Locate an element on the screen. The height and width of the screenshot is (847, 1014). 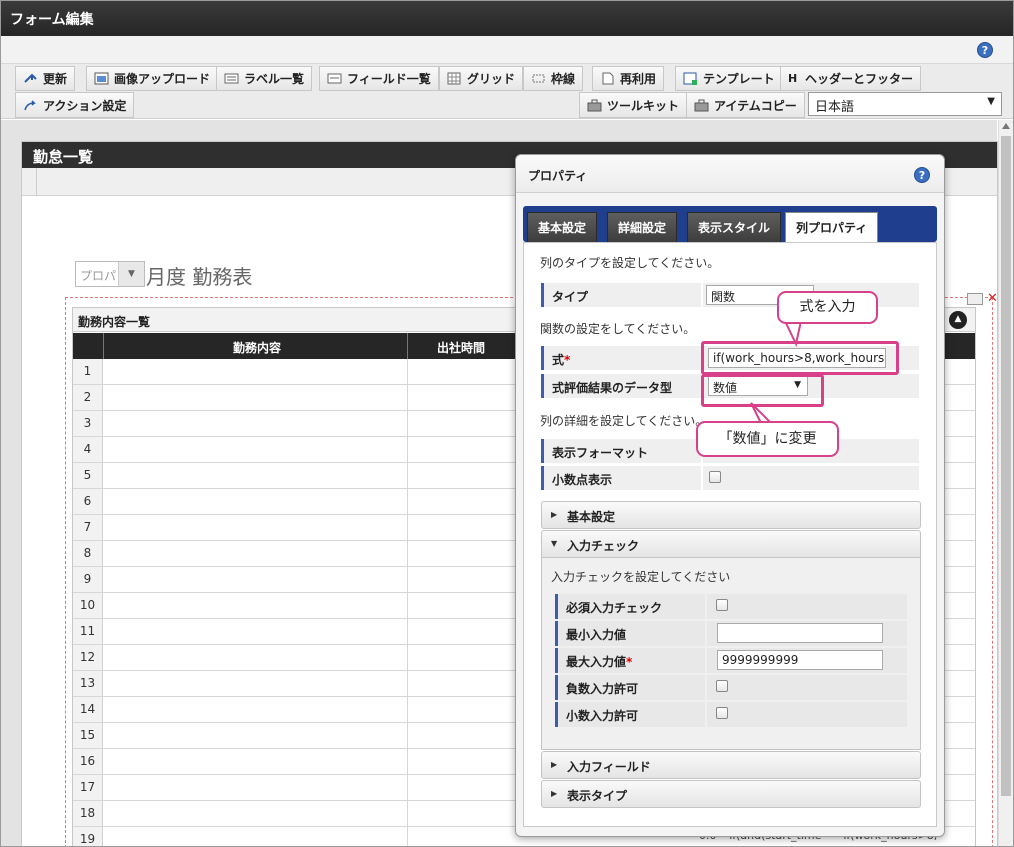
image-upload-button: 画像アップロード is located at coordinates (152, 78).